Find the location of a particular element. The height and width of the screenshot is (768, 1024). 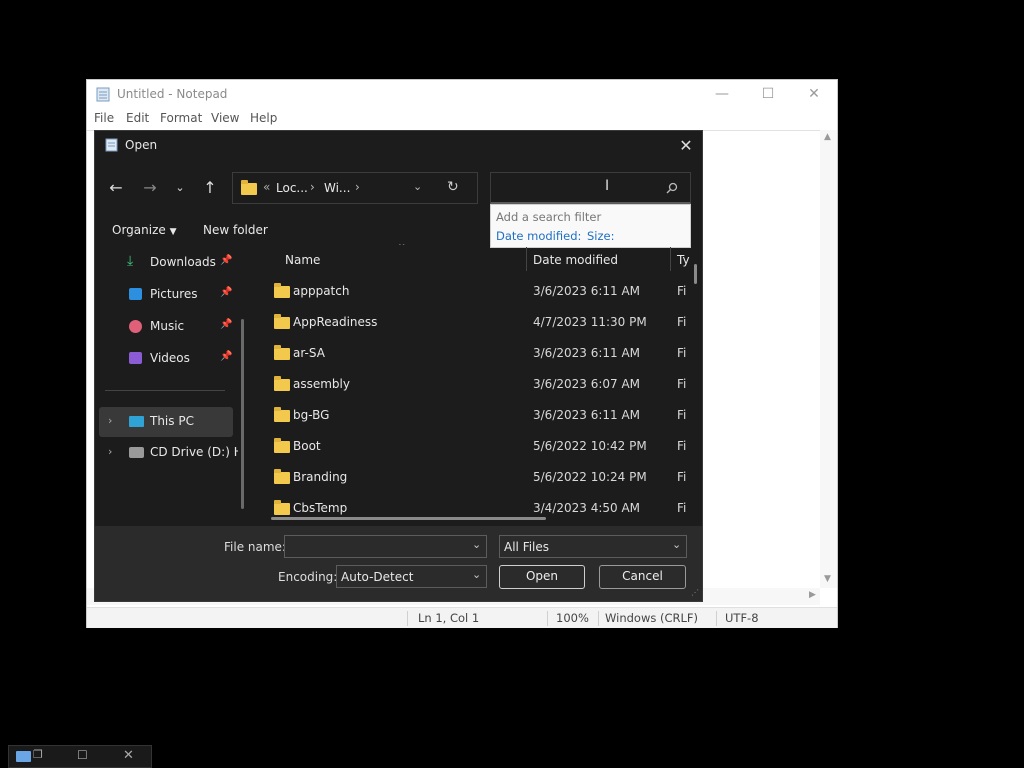

restore-icon: ❐ is located at coordinates (38, 754).